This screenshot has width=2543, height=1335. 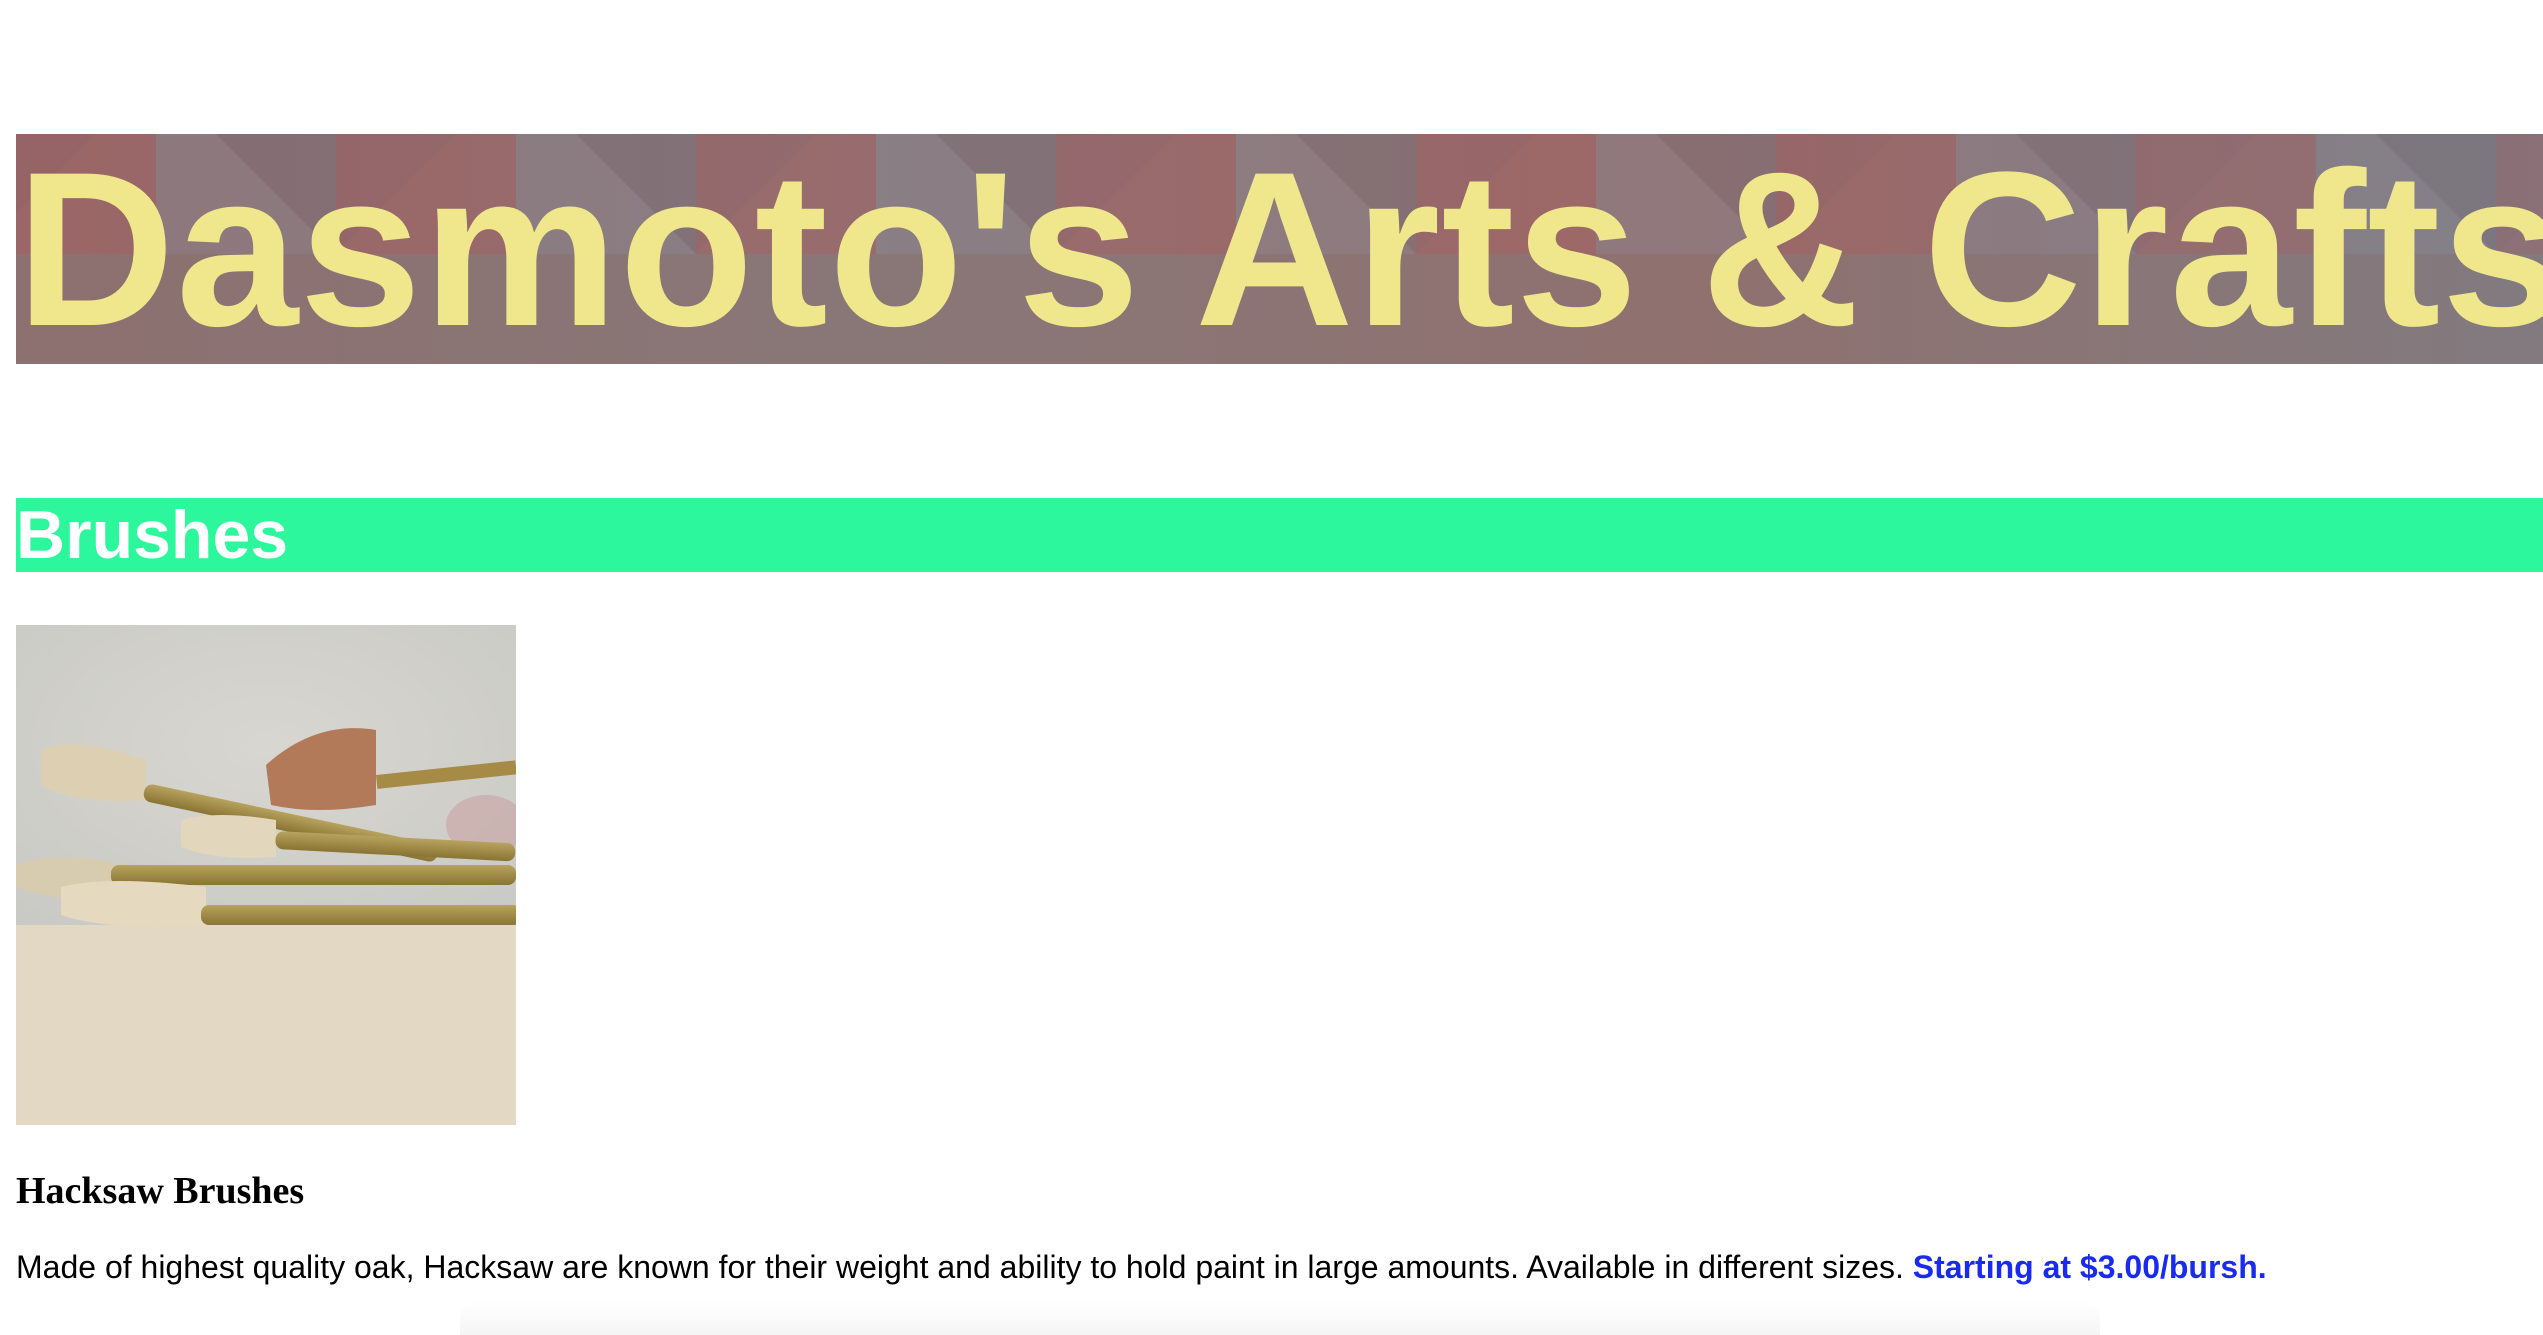 I want to click on section-heading-brushes: Brushes, so click(x=1279, y=535).